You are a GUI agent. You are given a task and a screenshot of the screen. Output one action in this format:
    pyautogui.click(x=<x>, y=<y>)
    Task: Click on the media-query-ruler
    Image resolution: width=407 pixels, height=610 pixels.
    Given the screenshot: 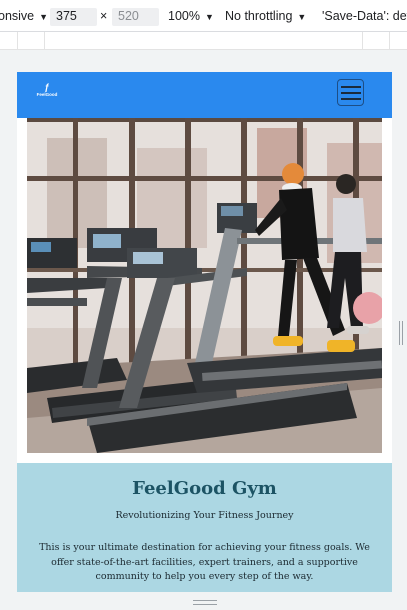 What is the action you would take?
    pyautogui.click(x=203, y=41)
    